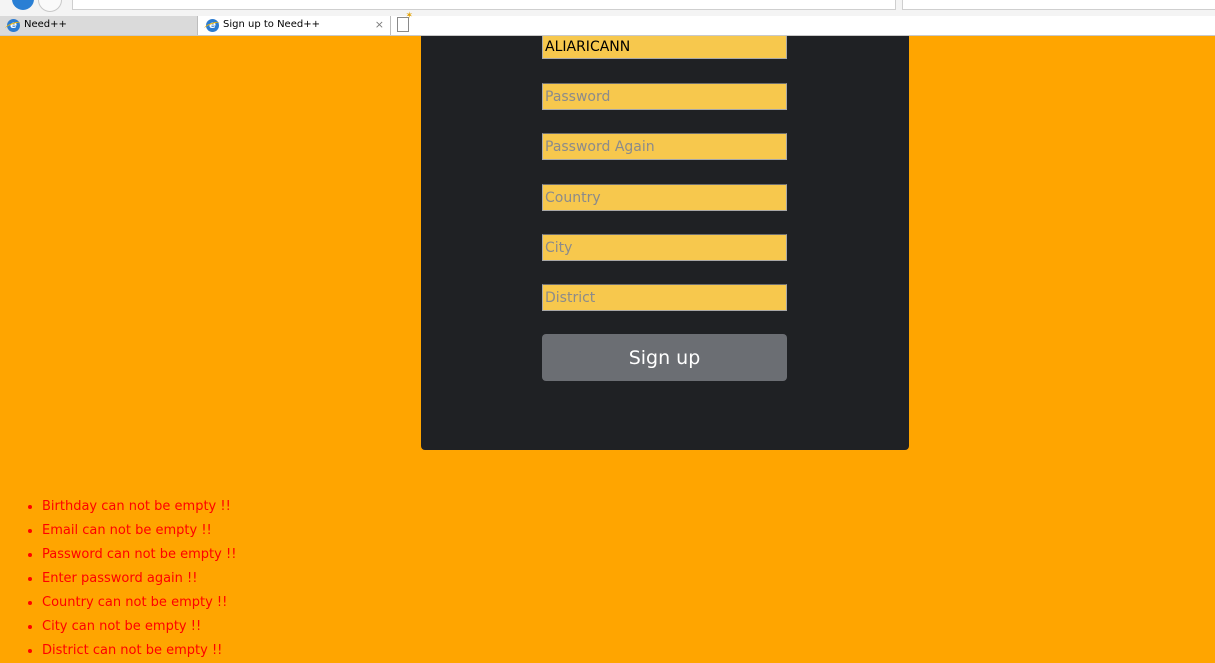 This screenshot has height=663, width=1215. I want to click on search-box, so click(1058, 5).